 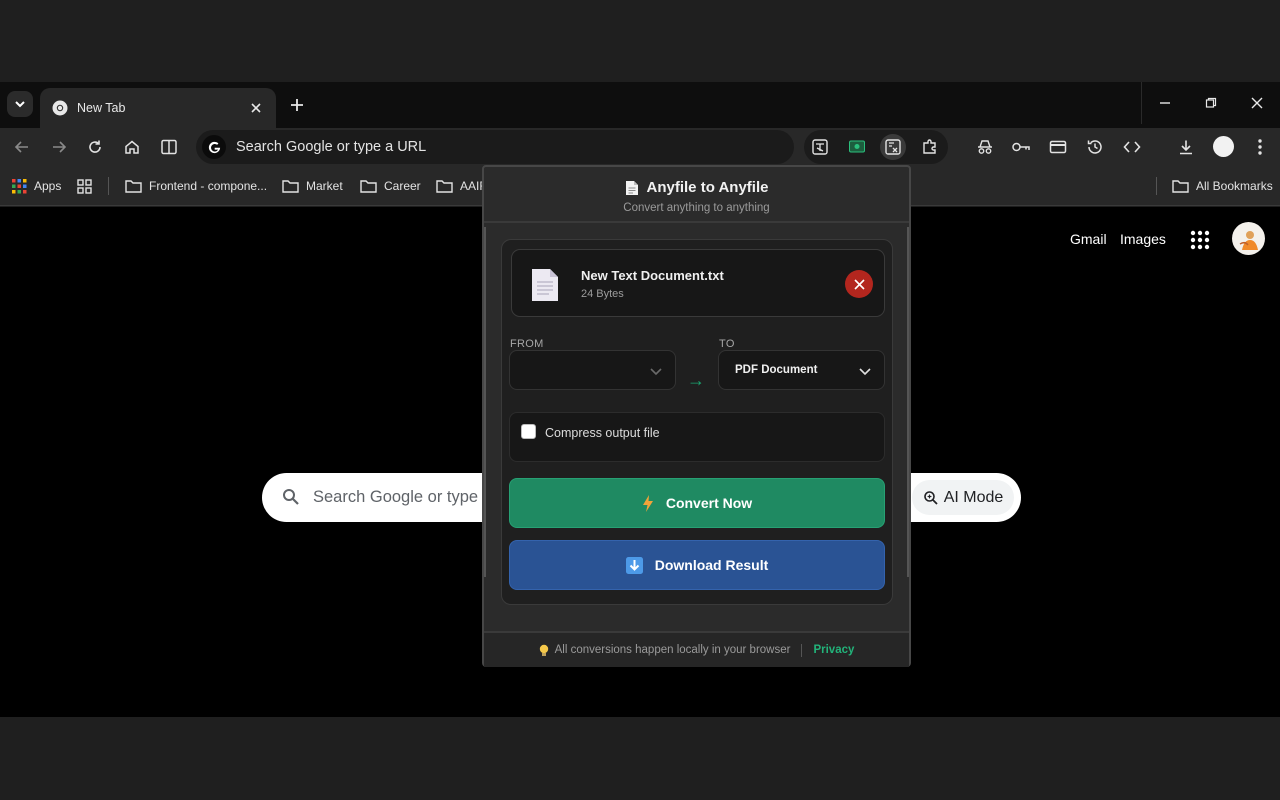 I want to click on payment-button, so click(x=1058, y=147).